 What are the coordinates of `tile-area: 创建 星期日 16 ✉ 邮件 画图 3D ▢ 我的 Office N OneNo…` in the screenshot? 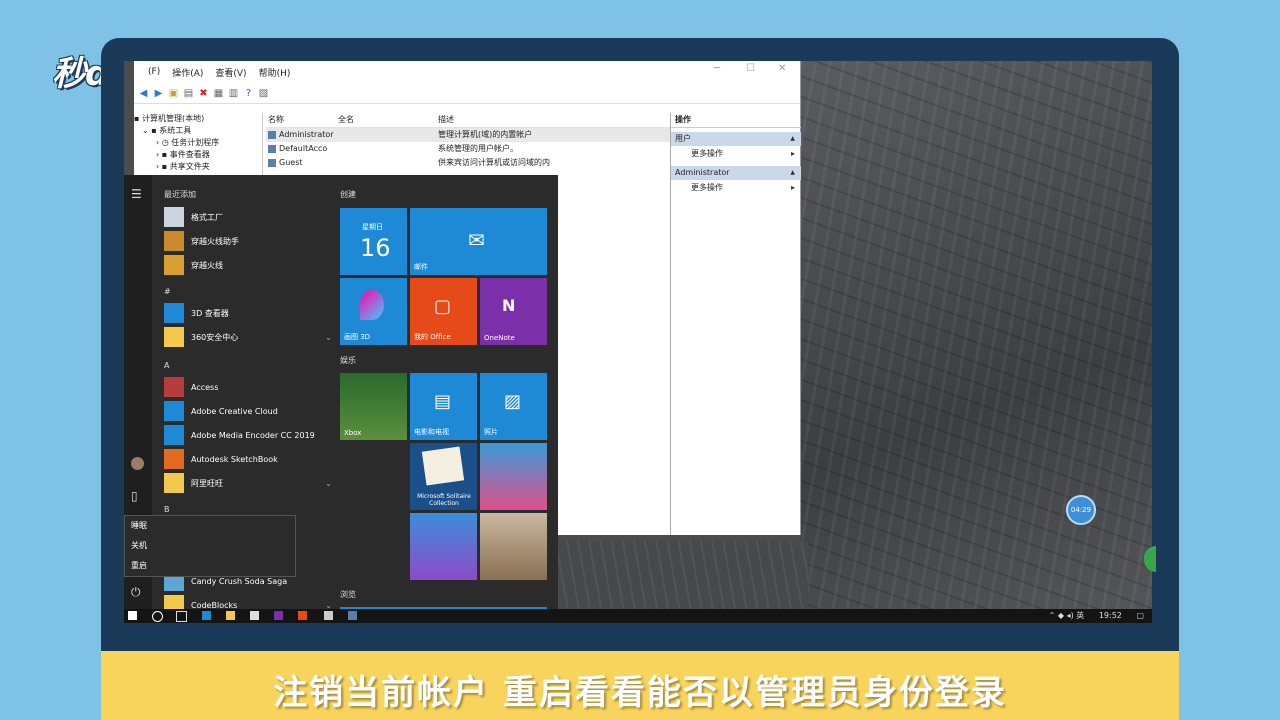 It's located at (446, 399).